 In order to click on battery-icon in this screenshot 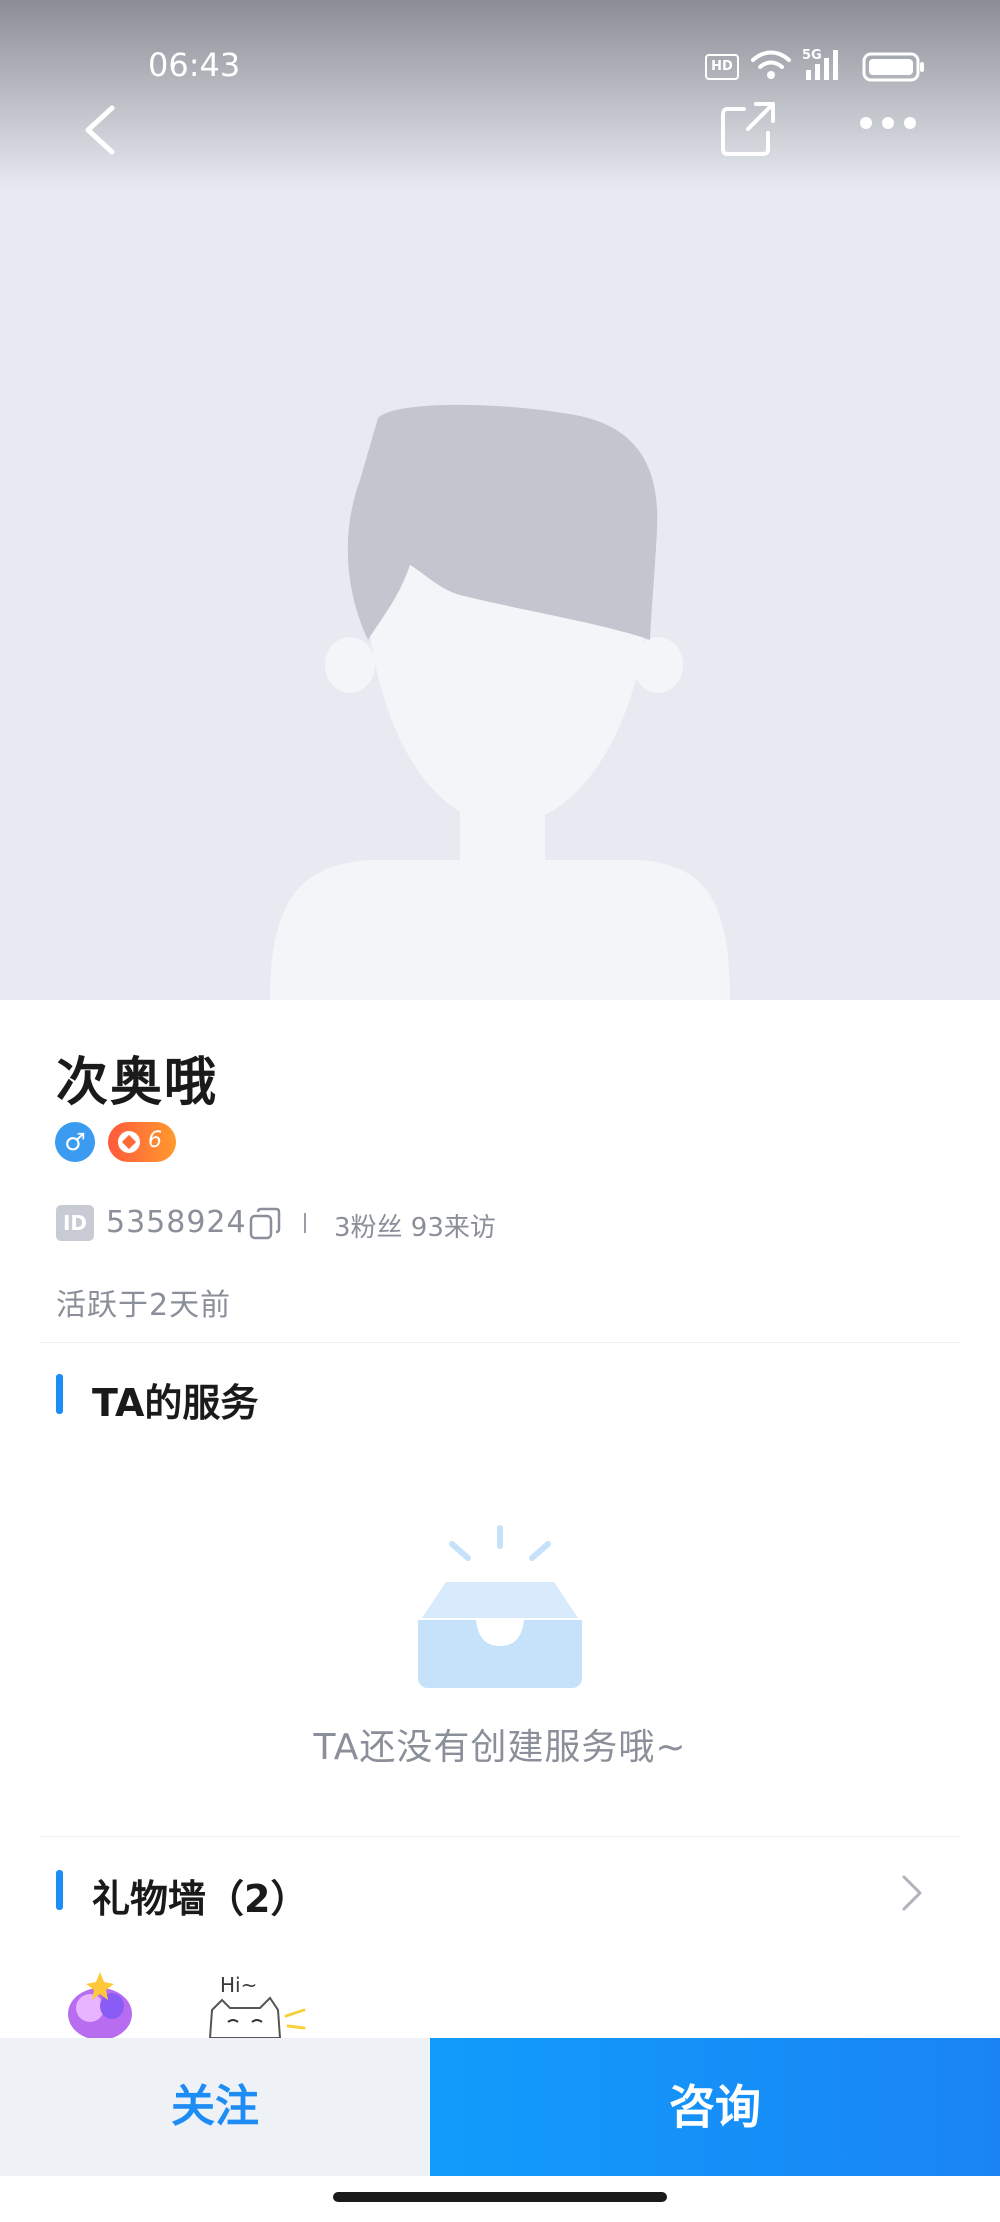, I will do `click(893, 67)`.